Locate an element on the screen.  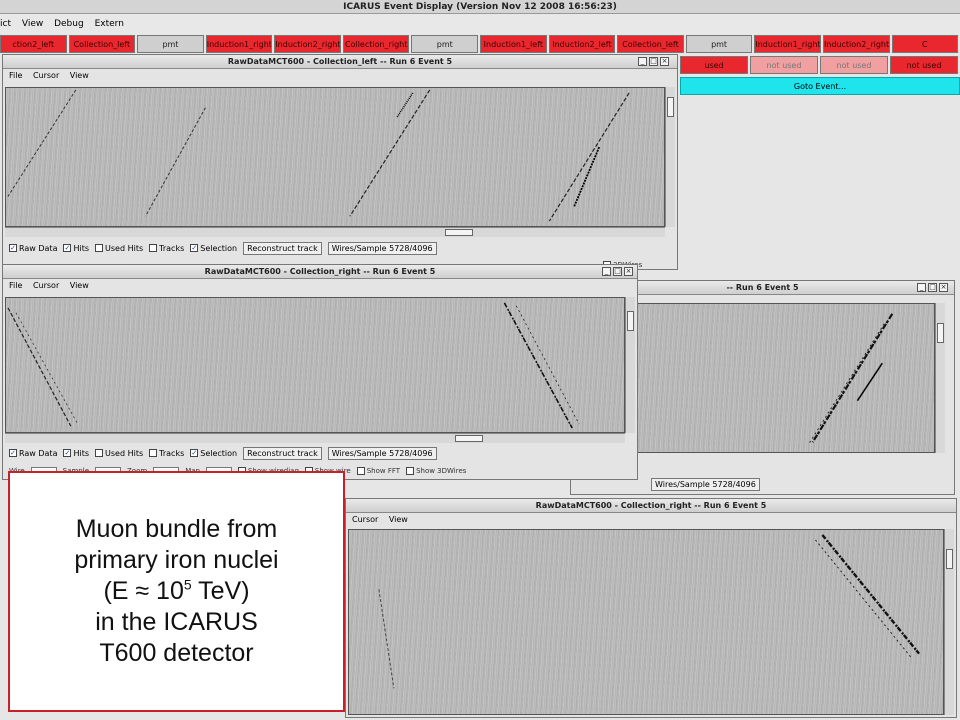
view-status-2: not used is located at coordinates (854, 65).